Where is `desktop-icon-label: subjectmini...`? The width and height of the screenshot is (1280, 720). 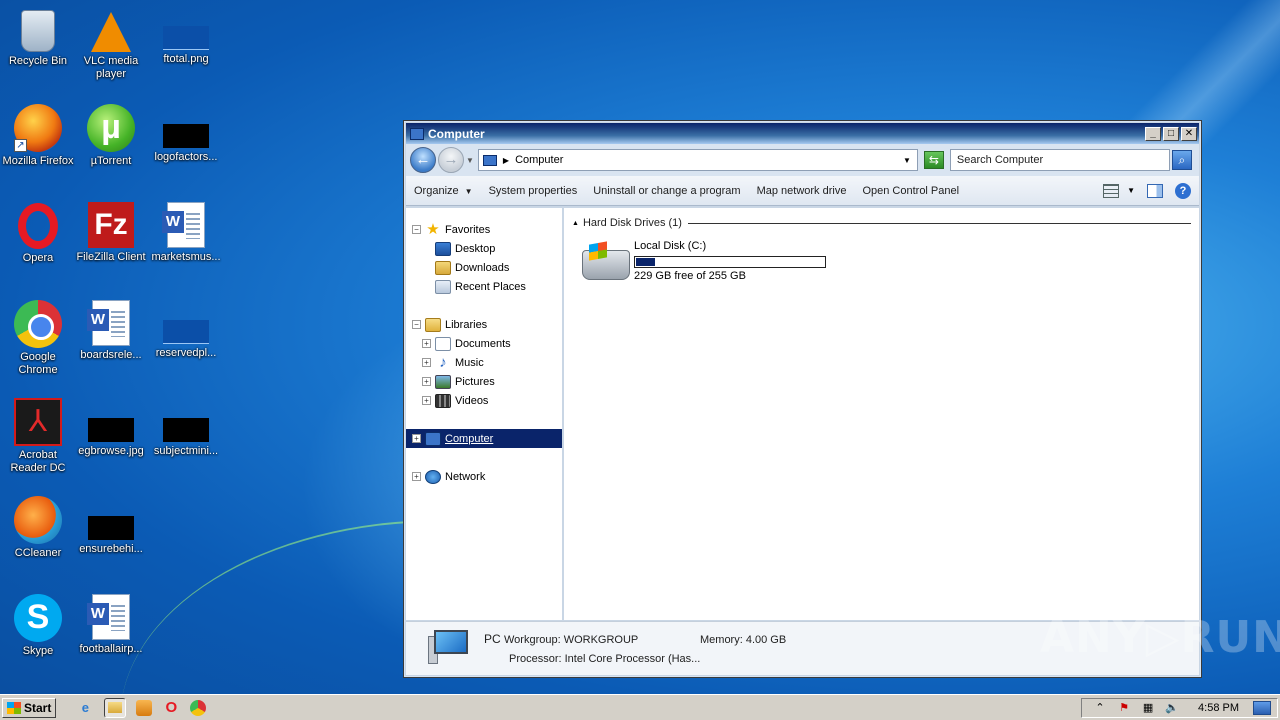 desktop-icon-label: subjectmini... is located at coordinates (186, 451).